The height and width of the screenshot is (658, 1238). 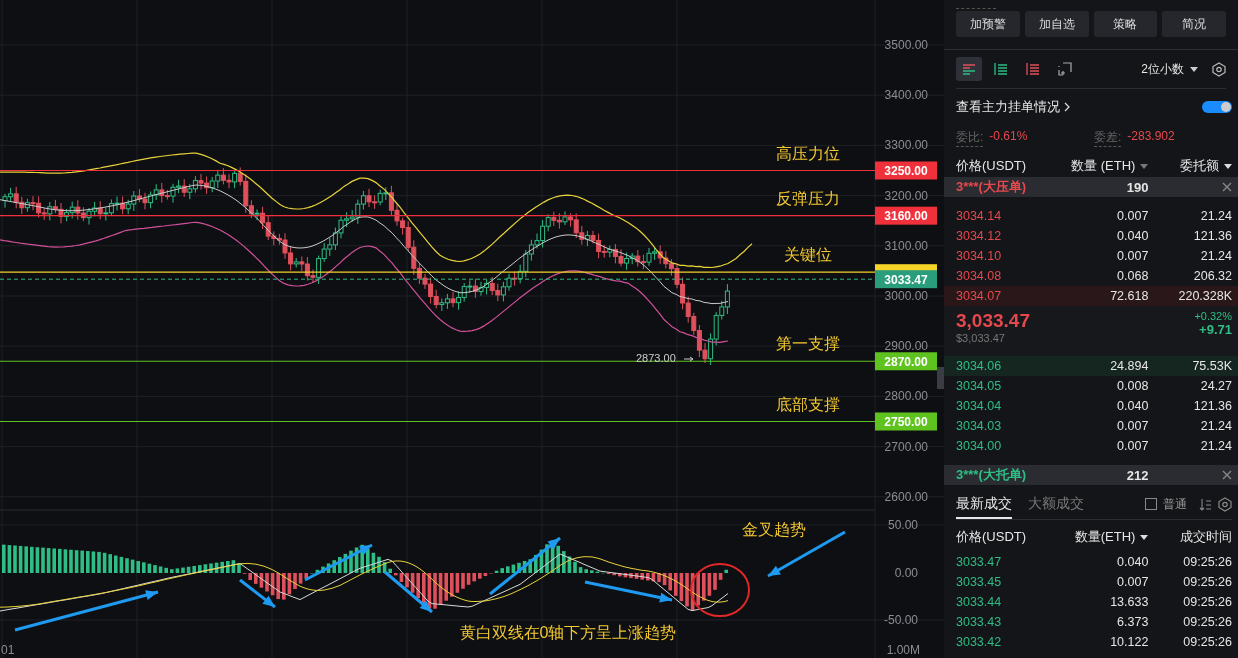 I want to click on axis-label: 1.00M, so click(x=903, y=650).